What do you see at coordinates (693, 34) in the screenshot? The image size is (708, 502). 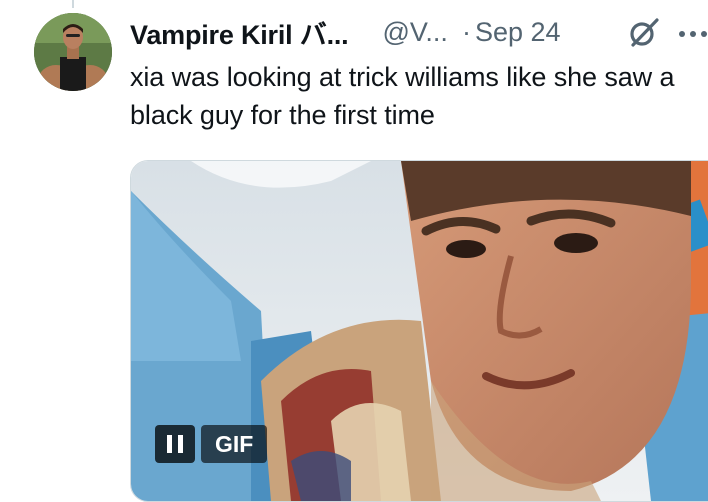 I see `more-icon` at bounding box center [693, 34].